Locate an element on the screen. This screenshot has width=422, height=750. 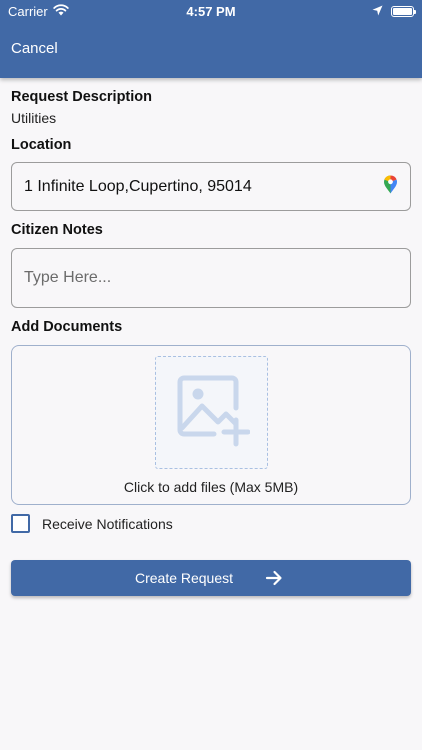
cancel-button: Cancel is located at coordinates (34, 48).